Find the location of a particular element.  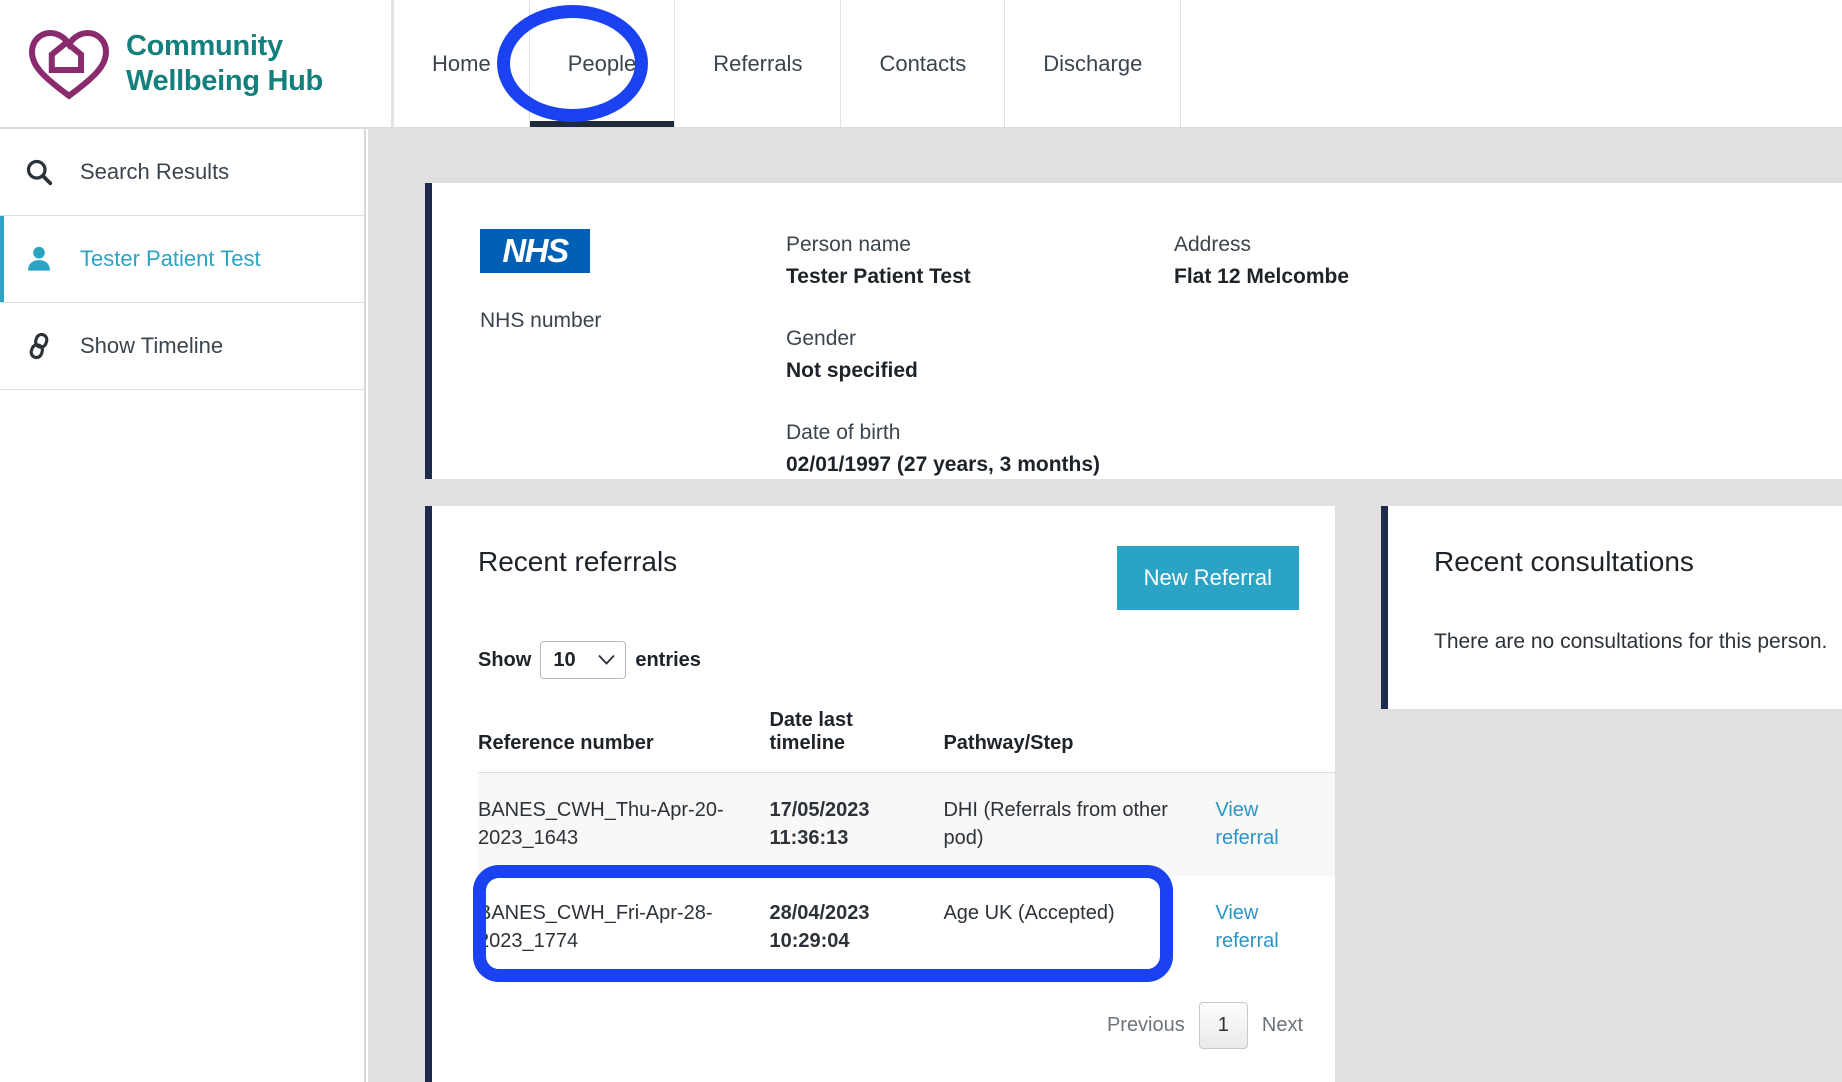

person-icon is located at coordinates (39, 259).